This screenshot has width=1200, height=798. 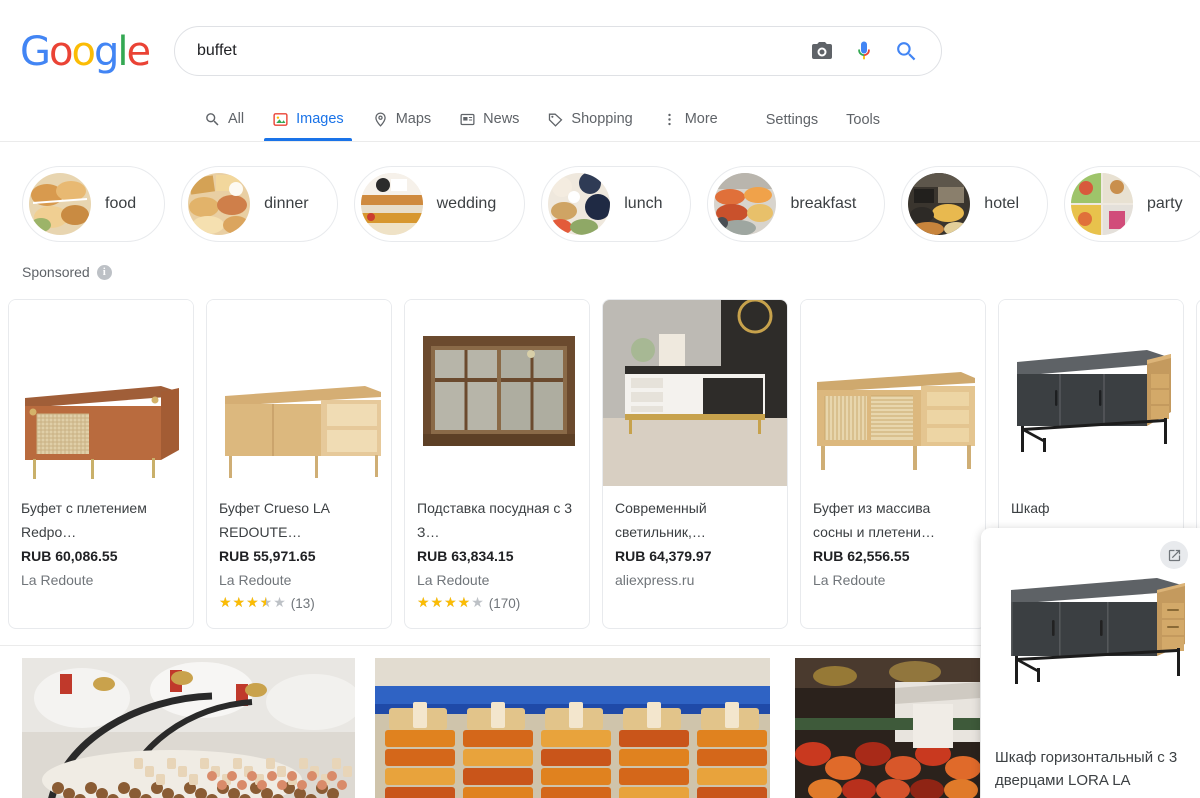 What do you see at coordinates (823, 119) in the screenshot?
I see `nav-right-links: Settings Tools` at bounding box center [823, 119].